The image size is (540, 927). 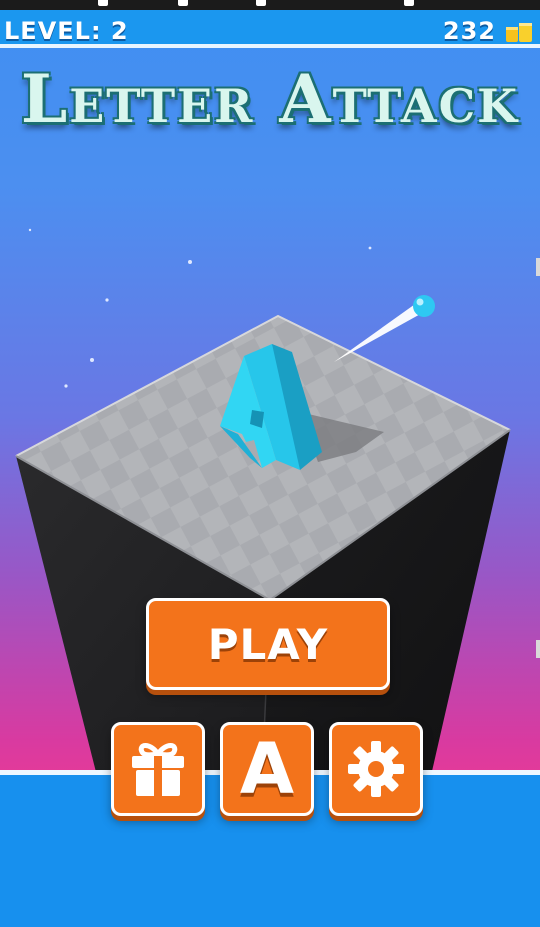 I want to click on projectile-ball, so click(x=424, y=306).